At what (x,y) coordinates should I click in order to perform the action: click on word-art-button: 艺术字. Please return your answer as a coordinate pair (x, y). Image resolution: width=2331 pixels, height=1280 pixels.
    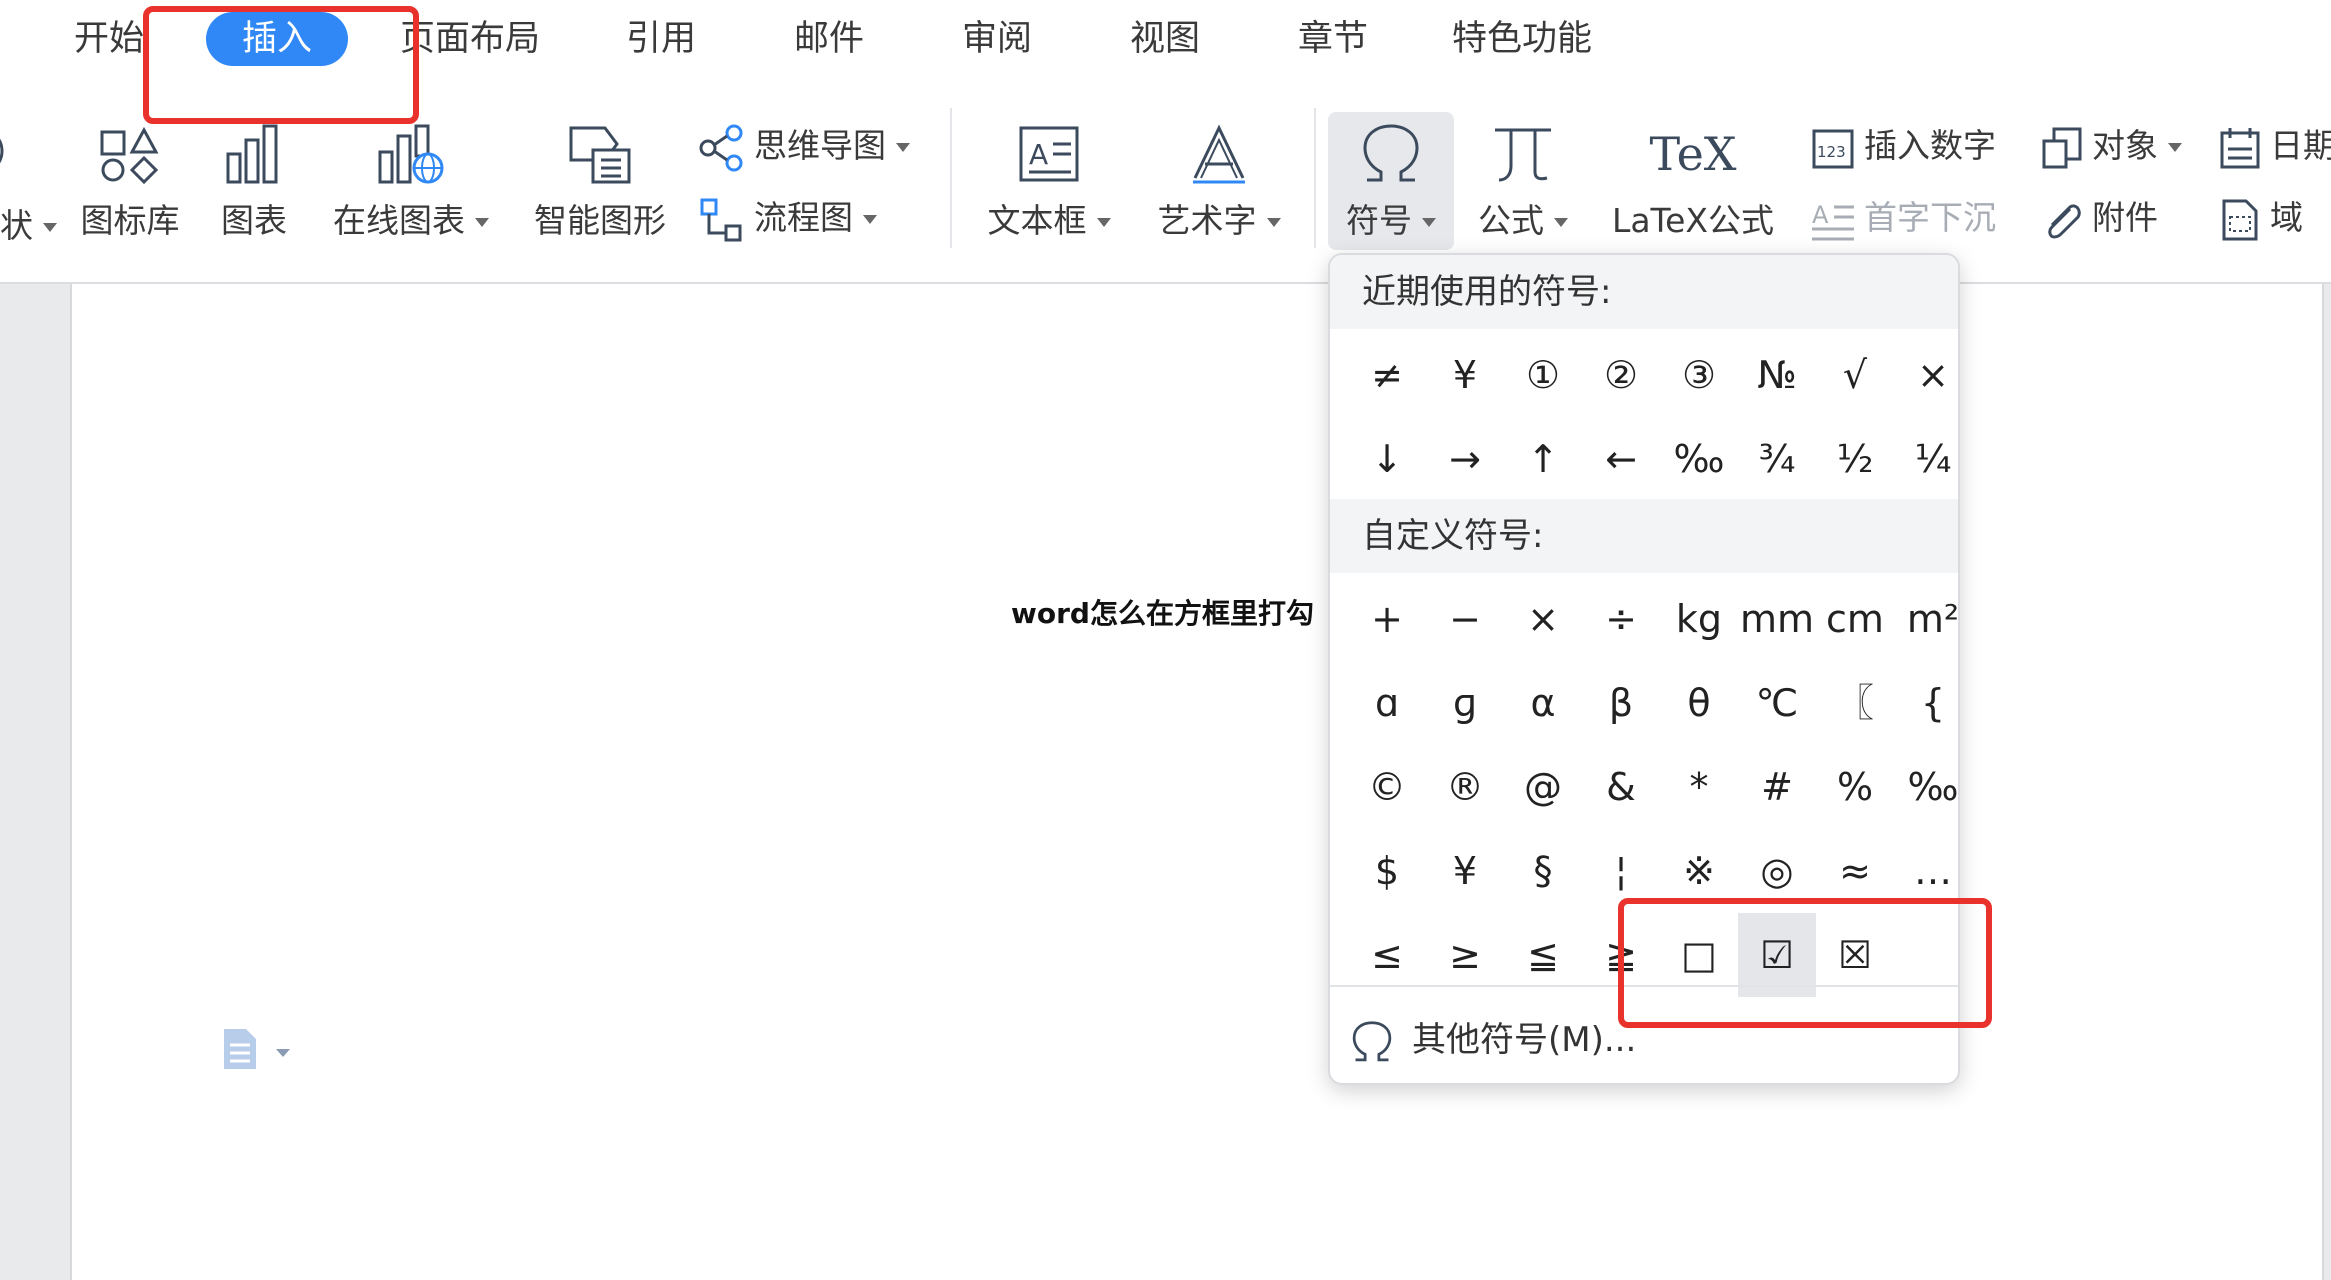
    Looking at the image, I should click on (1219, 182).